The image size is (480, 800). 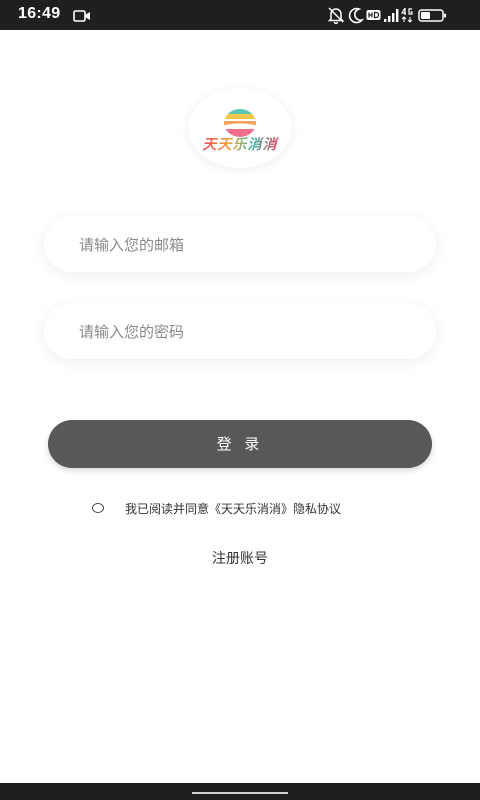 What do you see at coordinates (82, 17) in the screenshot?
I see `video-camera-icon` at bounding box center [82, 17].